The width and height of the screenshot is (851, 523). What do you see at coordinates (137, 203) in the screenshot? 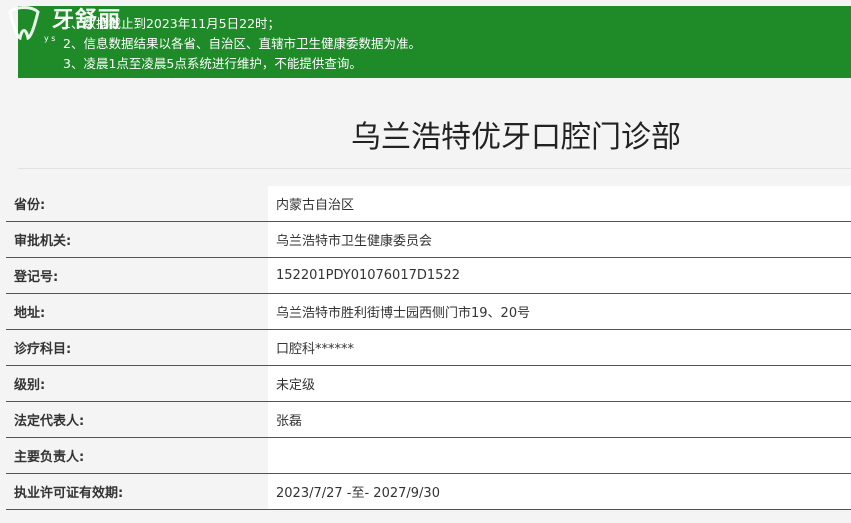
I see `detail-label: 省份:` at bounding box center [137, 203].